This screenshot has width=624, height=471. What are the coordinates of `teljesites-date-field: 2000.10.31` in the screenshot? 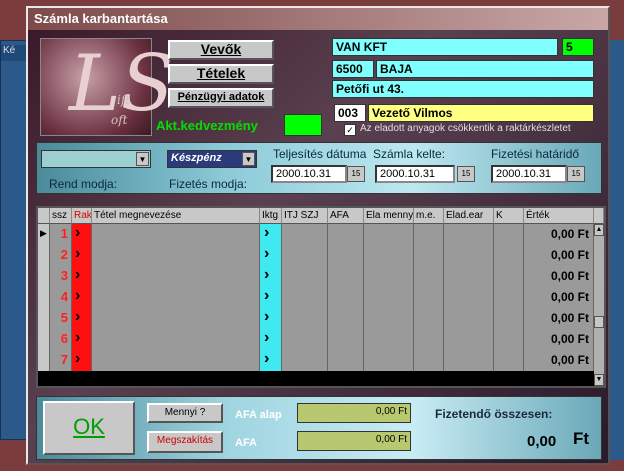 It's located at (309, 174).